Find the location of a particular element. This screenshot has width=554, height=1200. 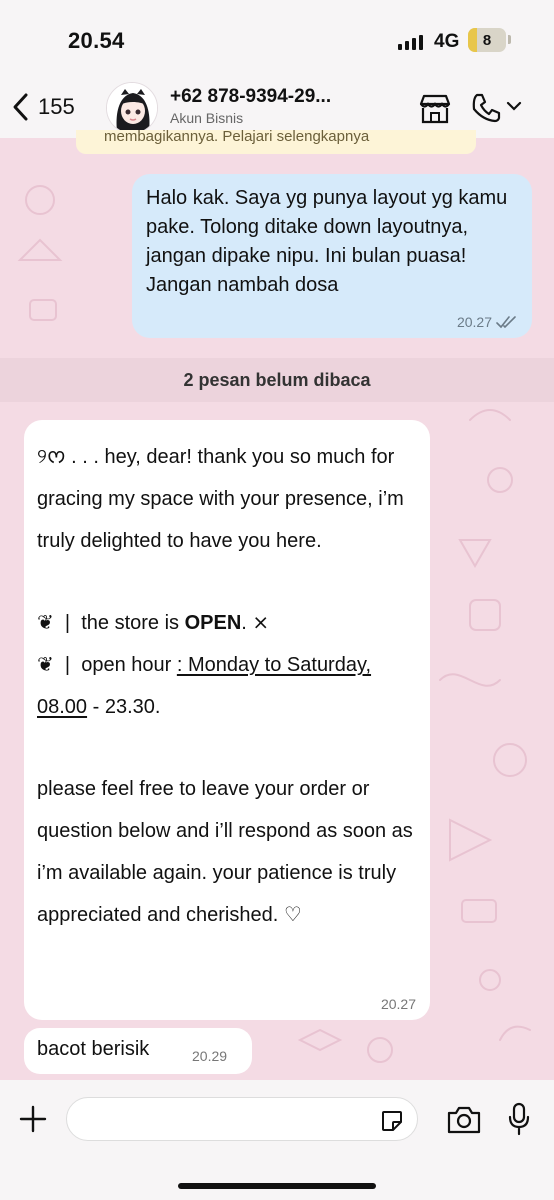

status-bar: 20.54 4G 8 is located at coordinates (277, 40).